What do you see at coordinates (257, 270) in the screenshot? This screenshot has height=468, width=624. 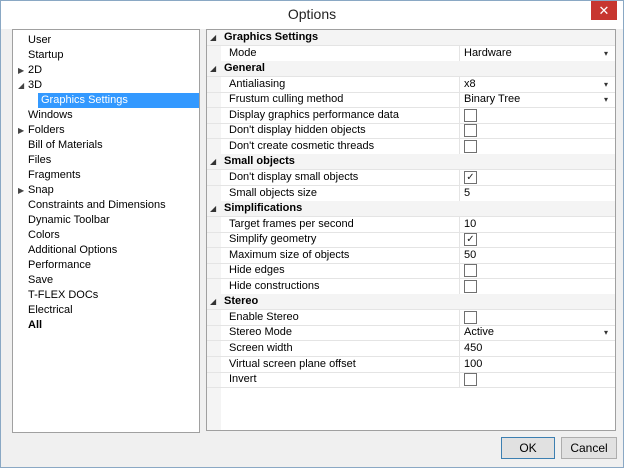 I see `property-name: Hide edges` at bounding box center [257, 270].